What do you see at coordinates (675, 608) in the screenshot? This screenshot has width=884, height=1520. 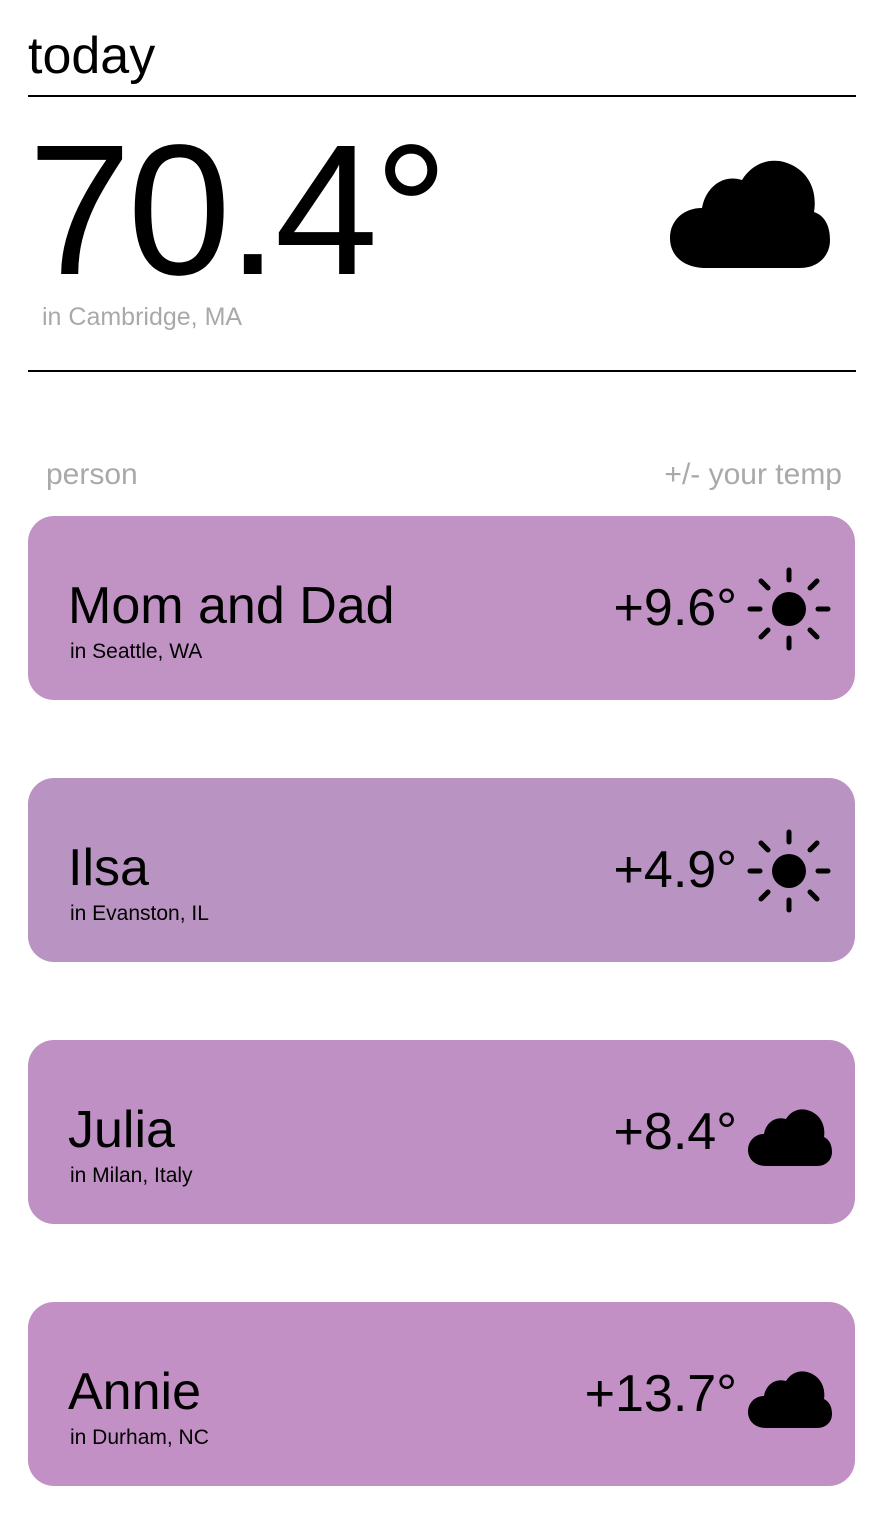 I see `temp-difference: +9.6°` at bounding box center [675, 608].